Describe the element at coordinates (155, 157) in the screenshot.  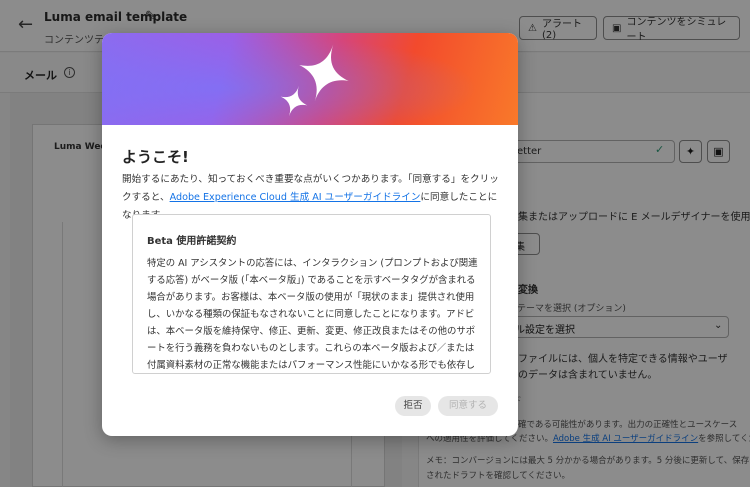
I see `dialog-title: ようこそ!` at that location.